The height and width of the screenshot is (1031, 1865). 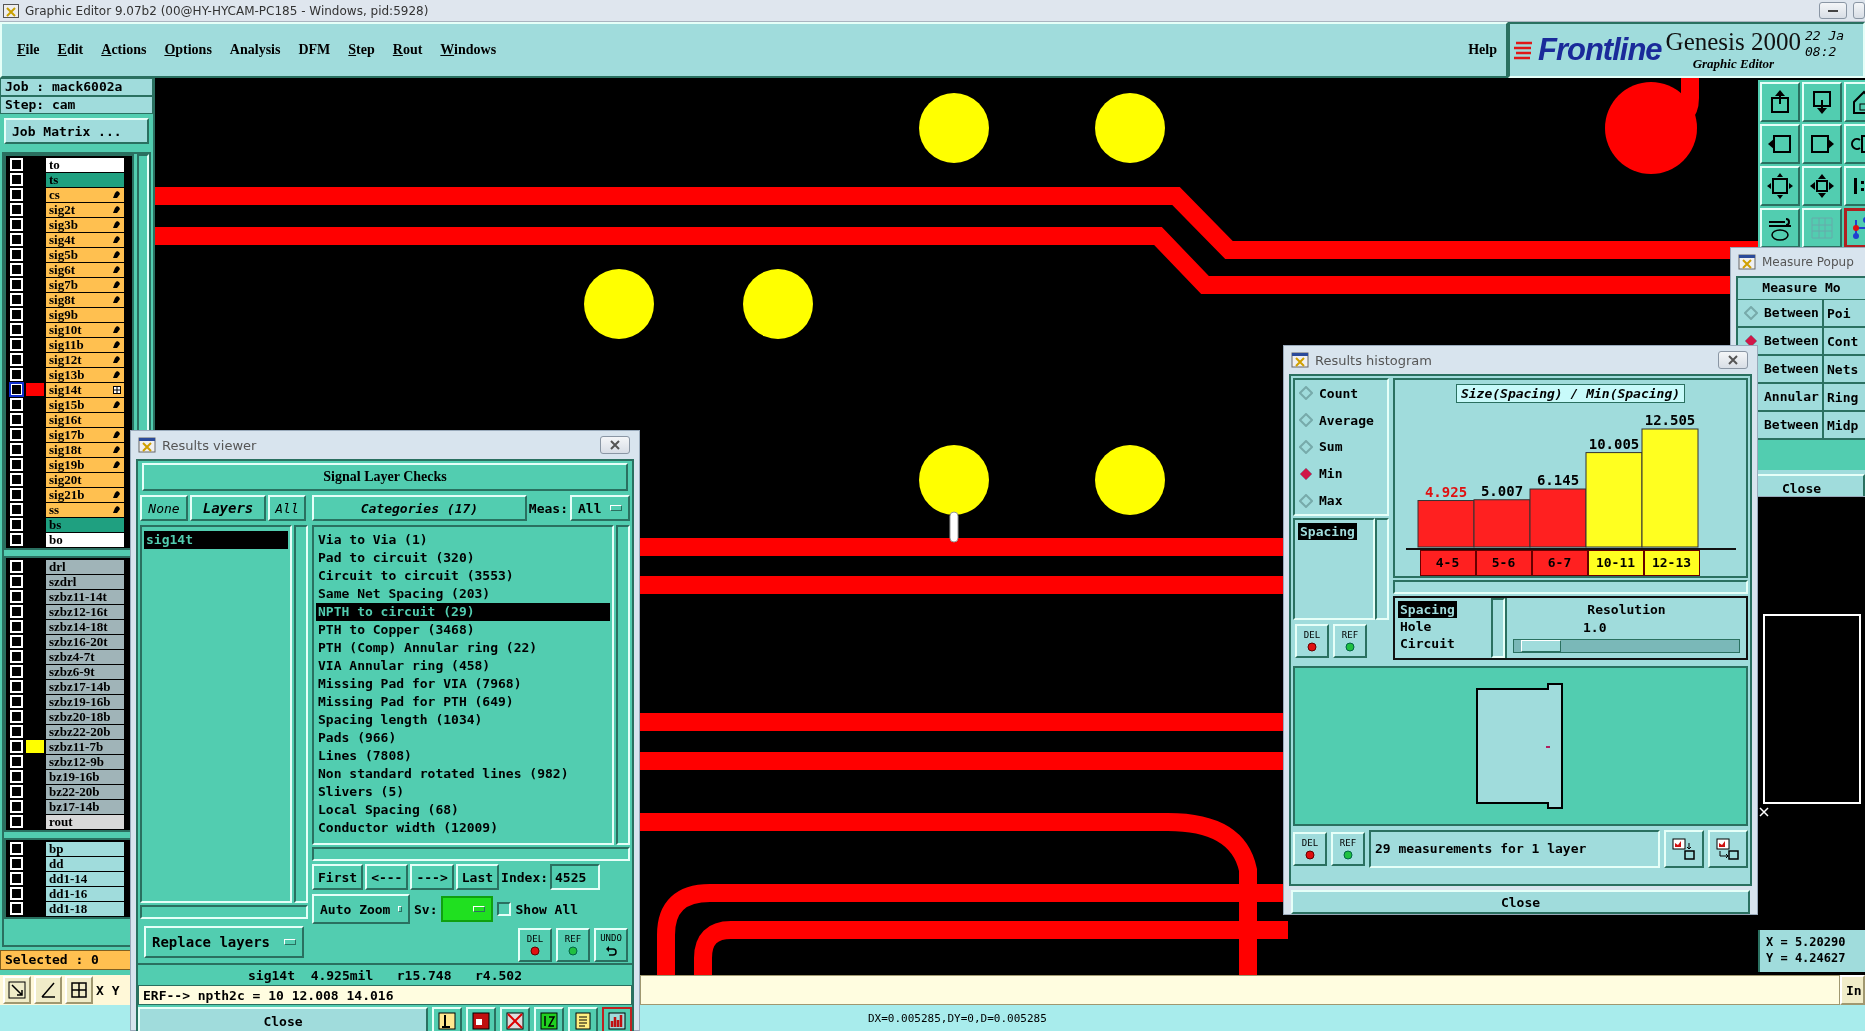 What do you see at coordinates (463, 648) in the screenshot?
I see `category-item: PTH (Comp) Annular ring (22)` at bounding box center [463, 648].